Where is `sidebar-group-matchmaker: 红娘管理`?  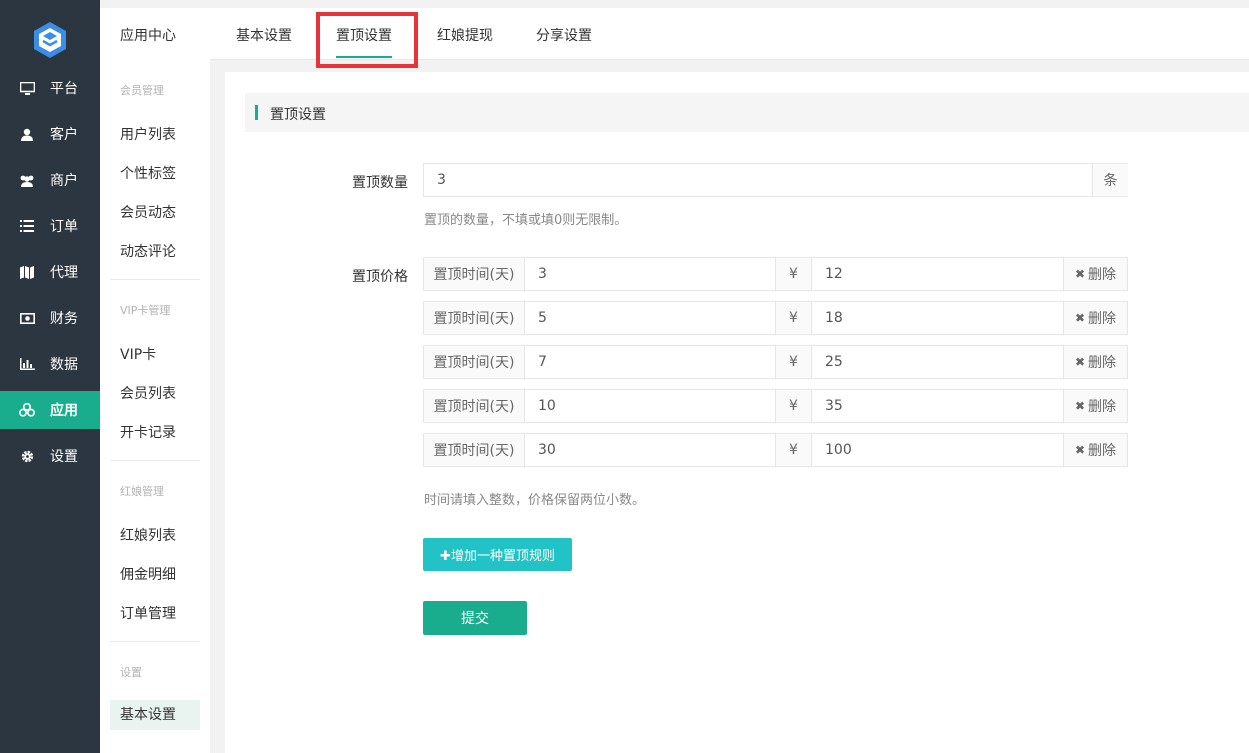 sidebar-group-matchmaker: 红娘管理 is located at coordinates (142, 491).